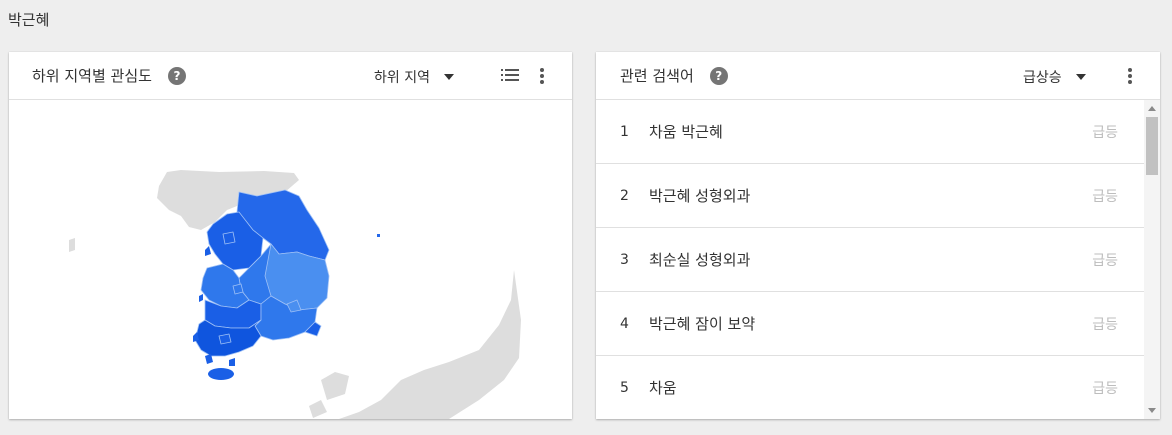  Describe the element at coordinates (624, 323) in the screenshot. I see `query-rank: 4` at that location.